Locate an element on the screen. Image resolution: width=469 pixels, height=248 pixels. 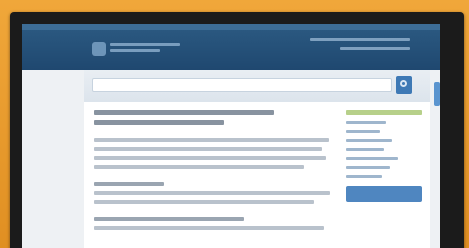
search-button is located at coordinates (404, 85).